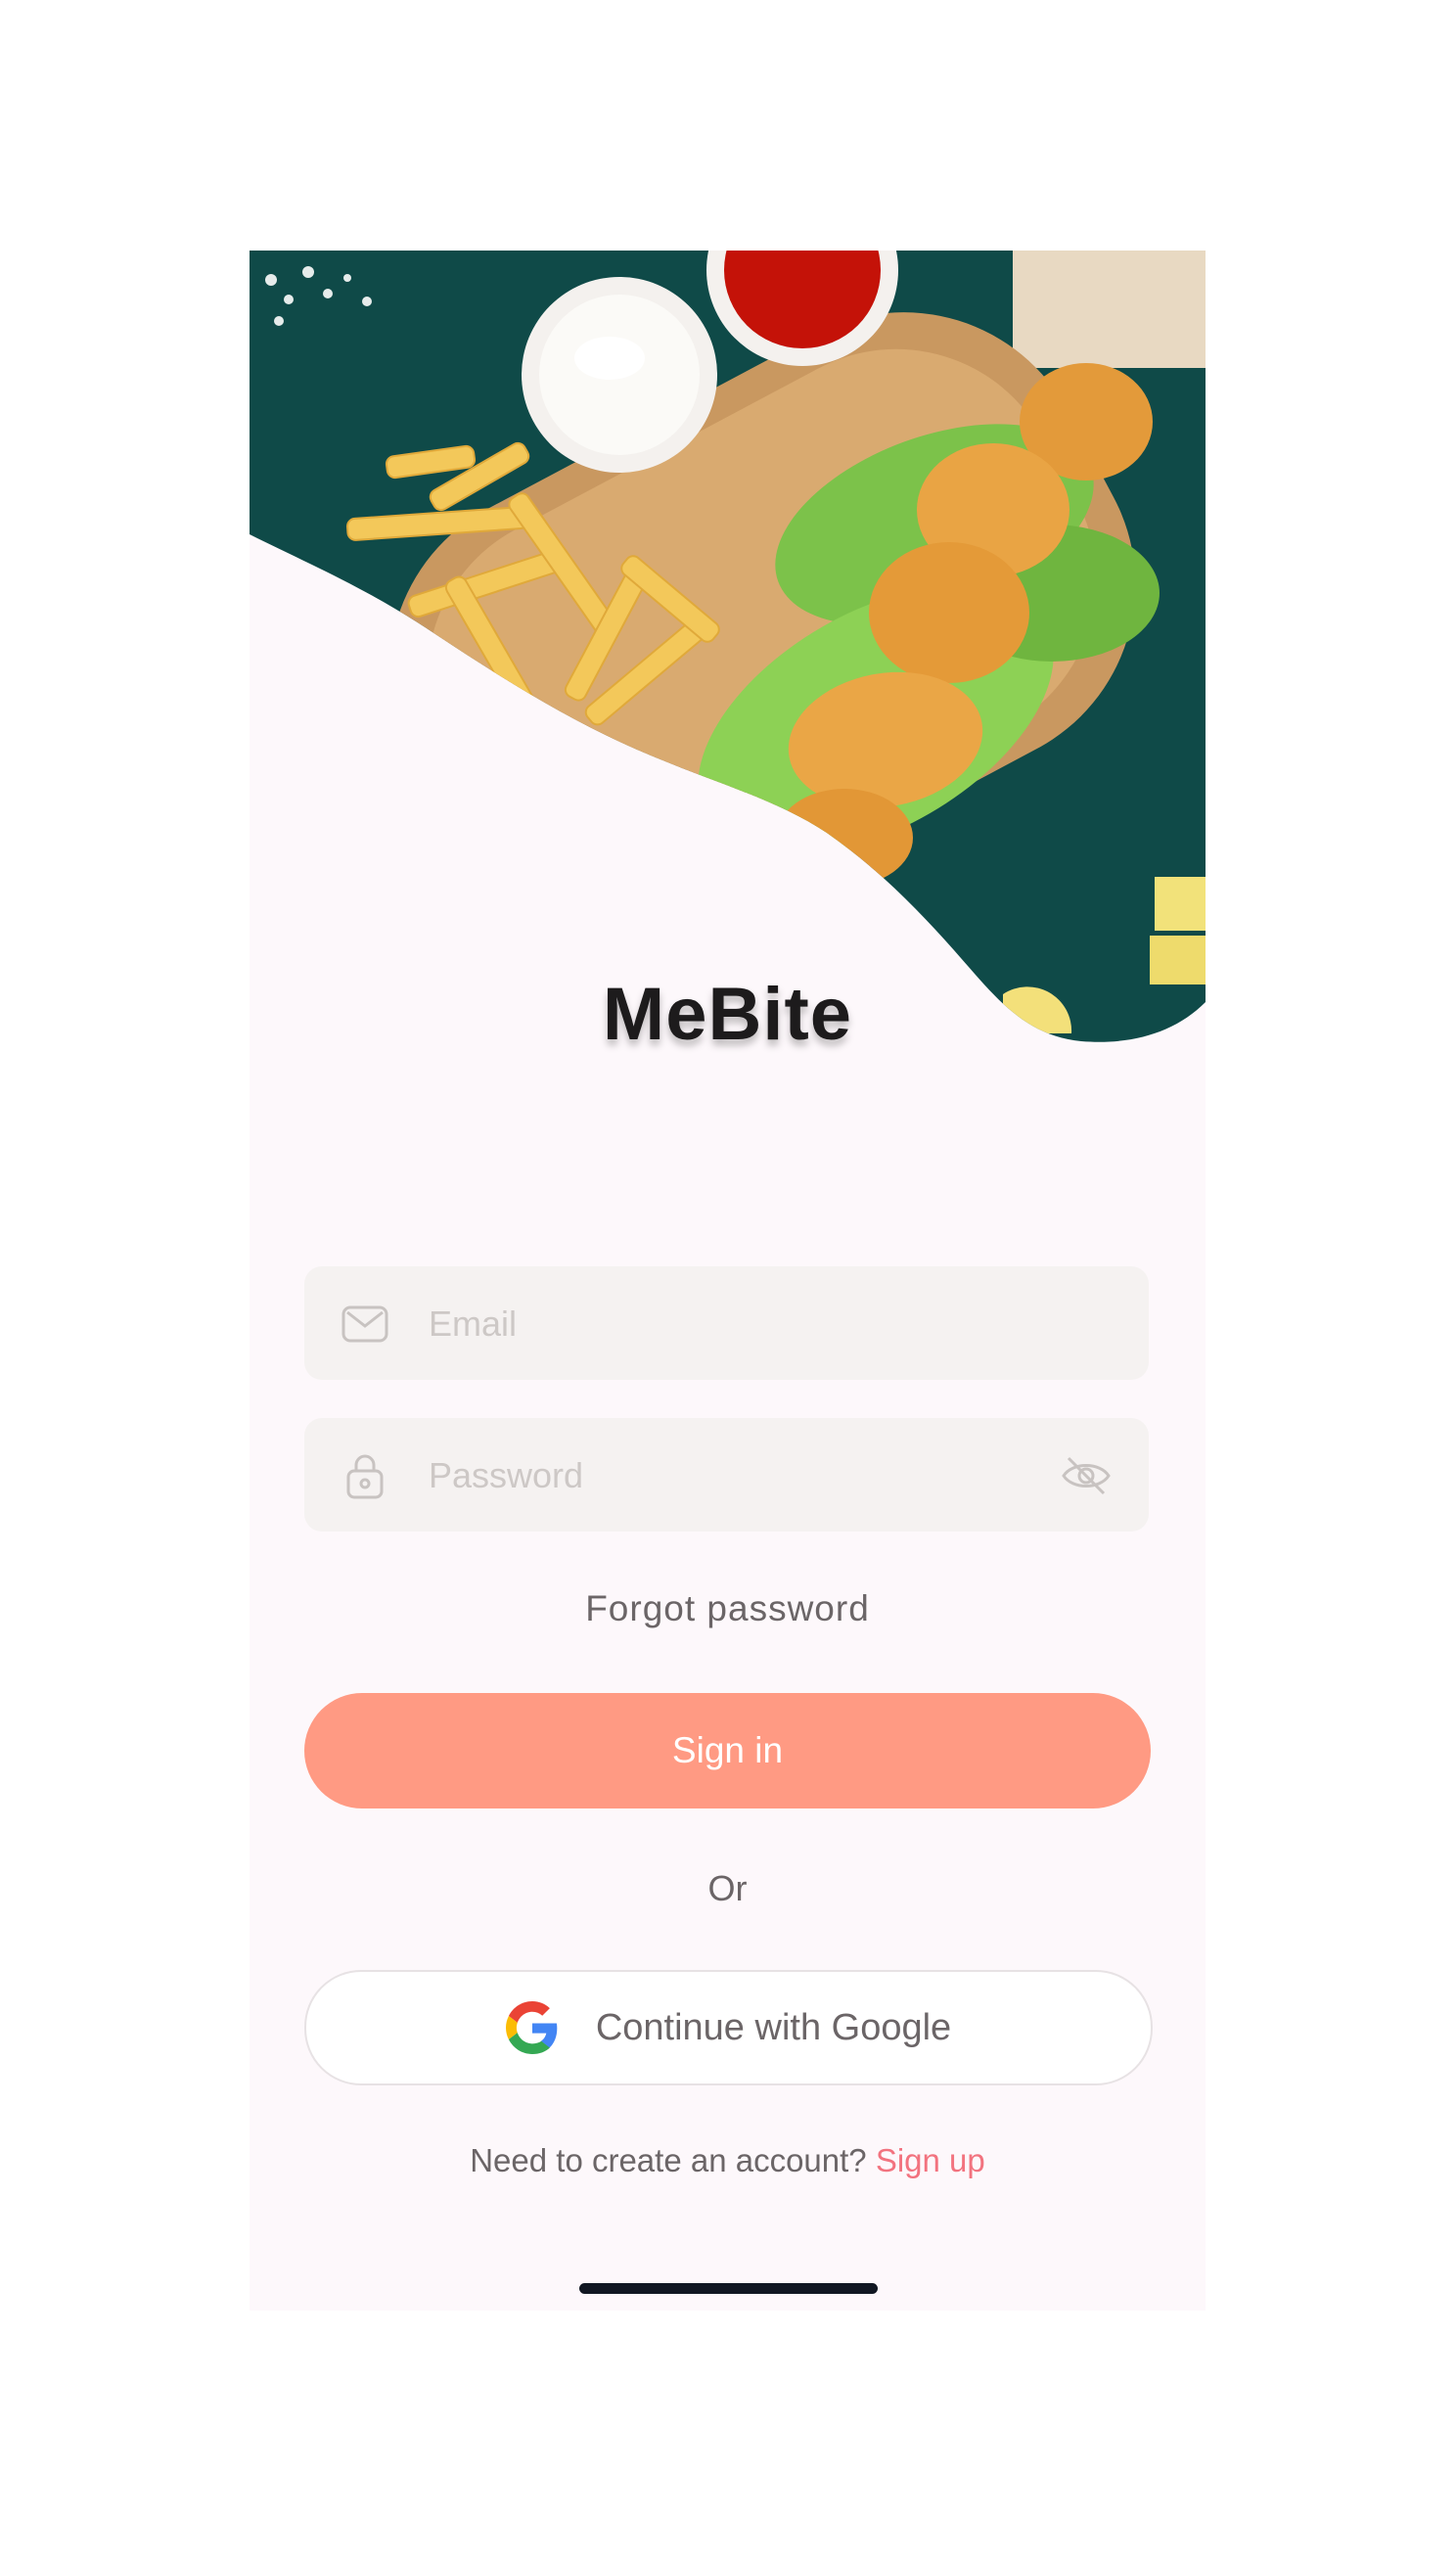 The height and width of the screenshot is (2563, 1456). What do you see at coordinates (726, 1475) in the screenshot?
I see `password-field: Password` at bounding box center [726, 1475].